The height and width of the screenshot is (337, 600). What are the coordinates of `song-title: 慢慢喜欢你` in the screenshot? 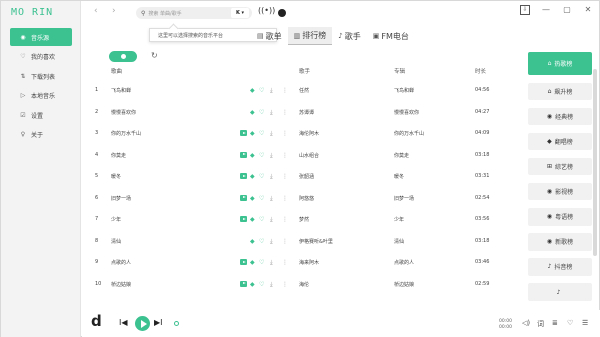 It's located at (123, 112).